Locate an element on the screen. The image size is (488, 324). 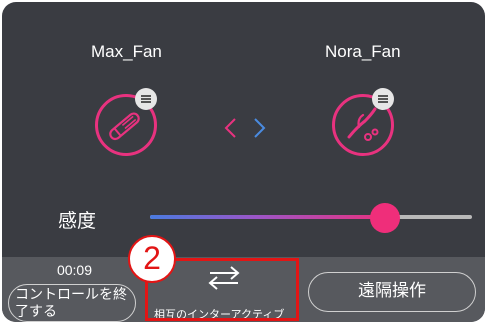
session-timer: 00:09 is located at coordinates (74, 270).